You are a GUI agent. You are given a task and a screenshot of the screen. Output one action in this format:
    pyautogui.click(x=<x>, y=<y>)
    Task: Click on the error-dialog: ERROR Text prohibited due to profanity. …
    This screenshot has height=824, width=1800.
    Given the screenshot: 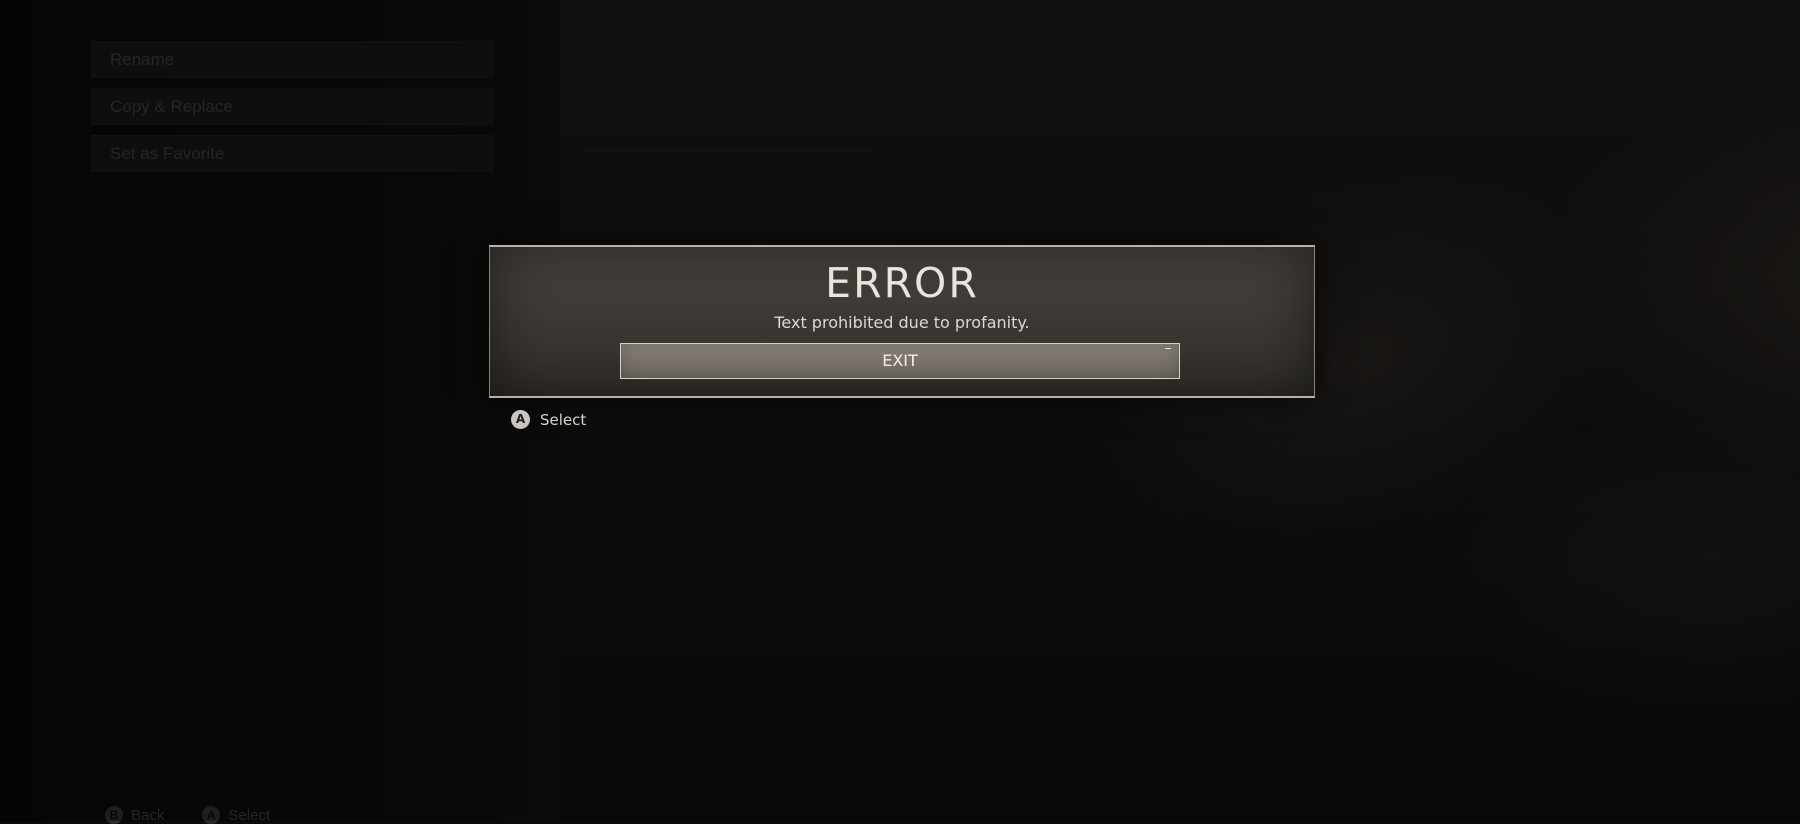 What is the action you would take?
    pyautogui.click(x=902, y=321)
    